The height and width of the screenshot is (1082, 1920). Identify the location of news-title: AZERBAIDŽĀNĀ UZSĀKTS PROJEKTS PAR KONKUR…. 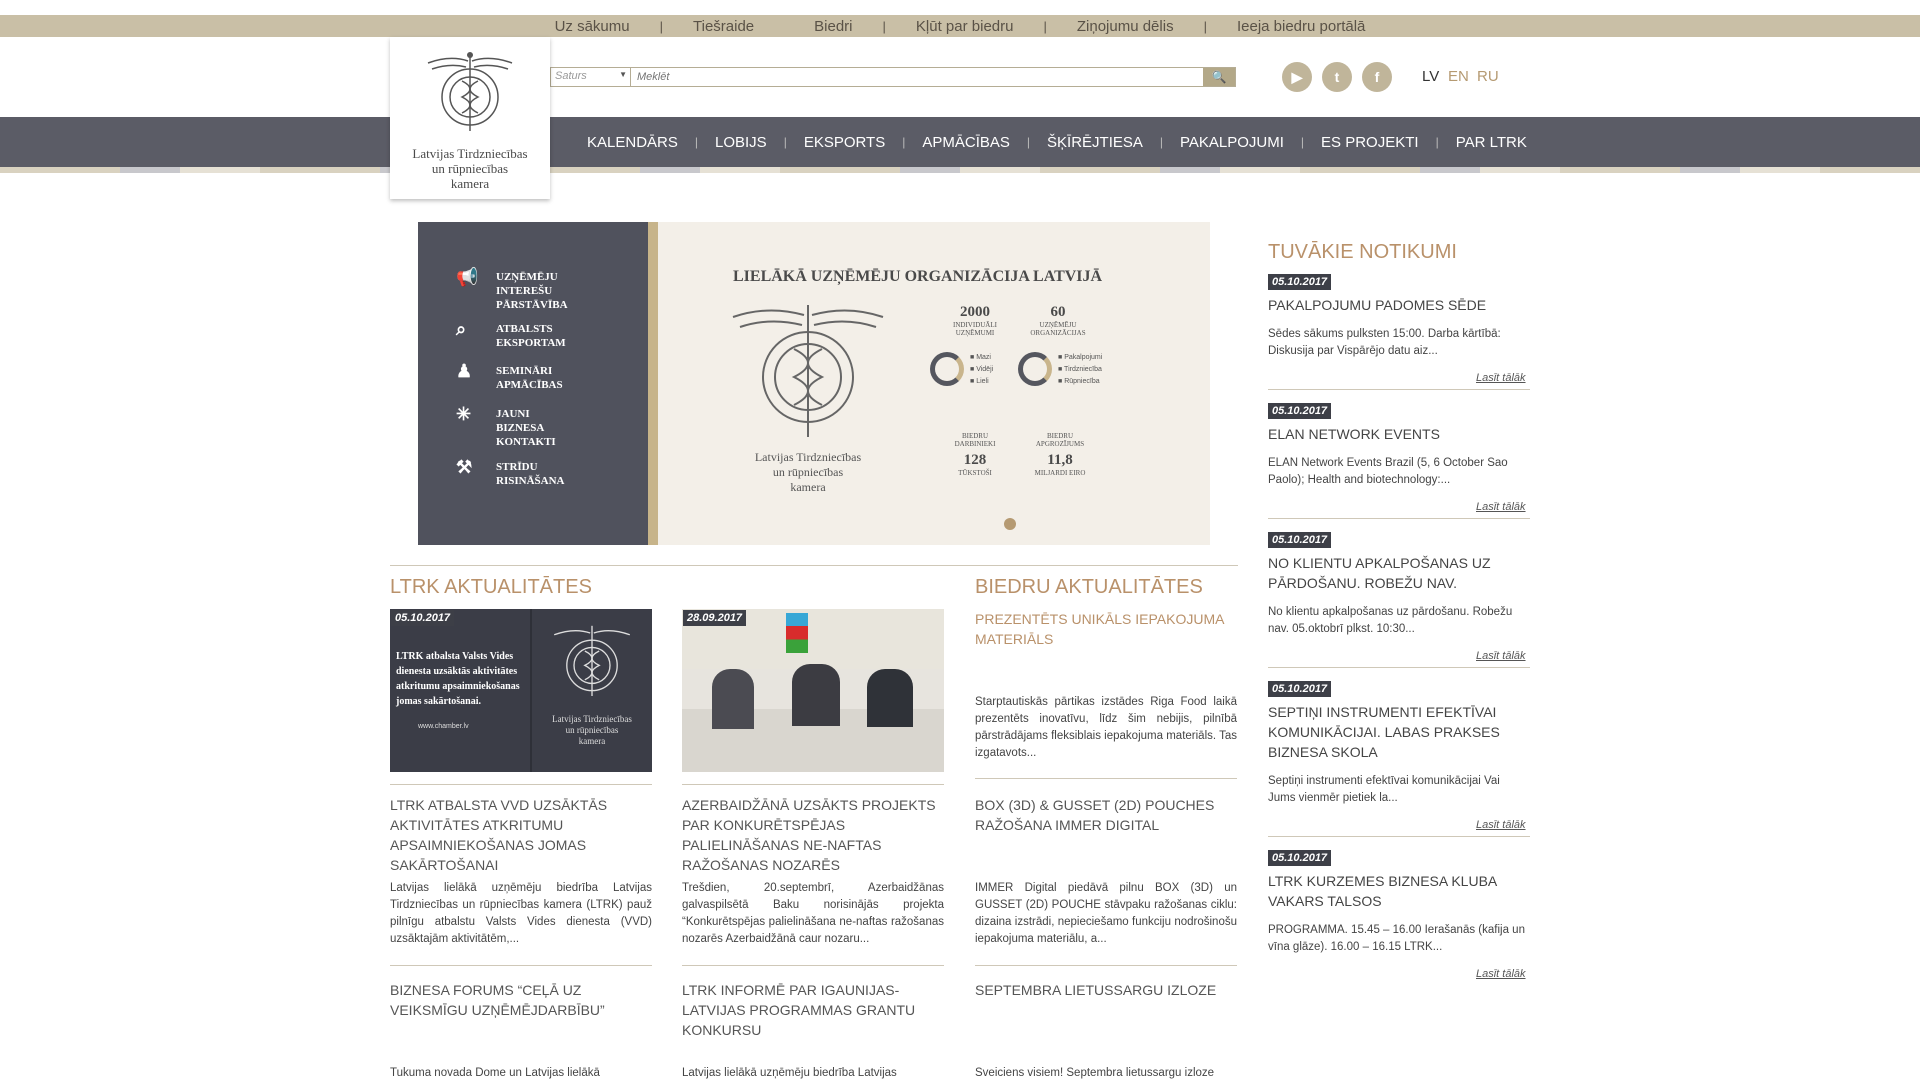
(813, 835).